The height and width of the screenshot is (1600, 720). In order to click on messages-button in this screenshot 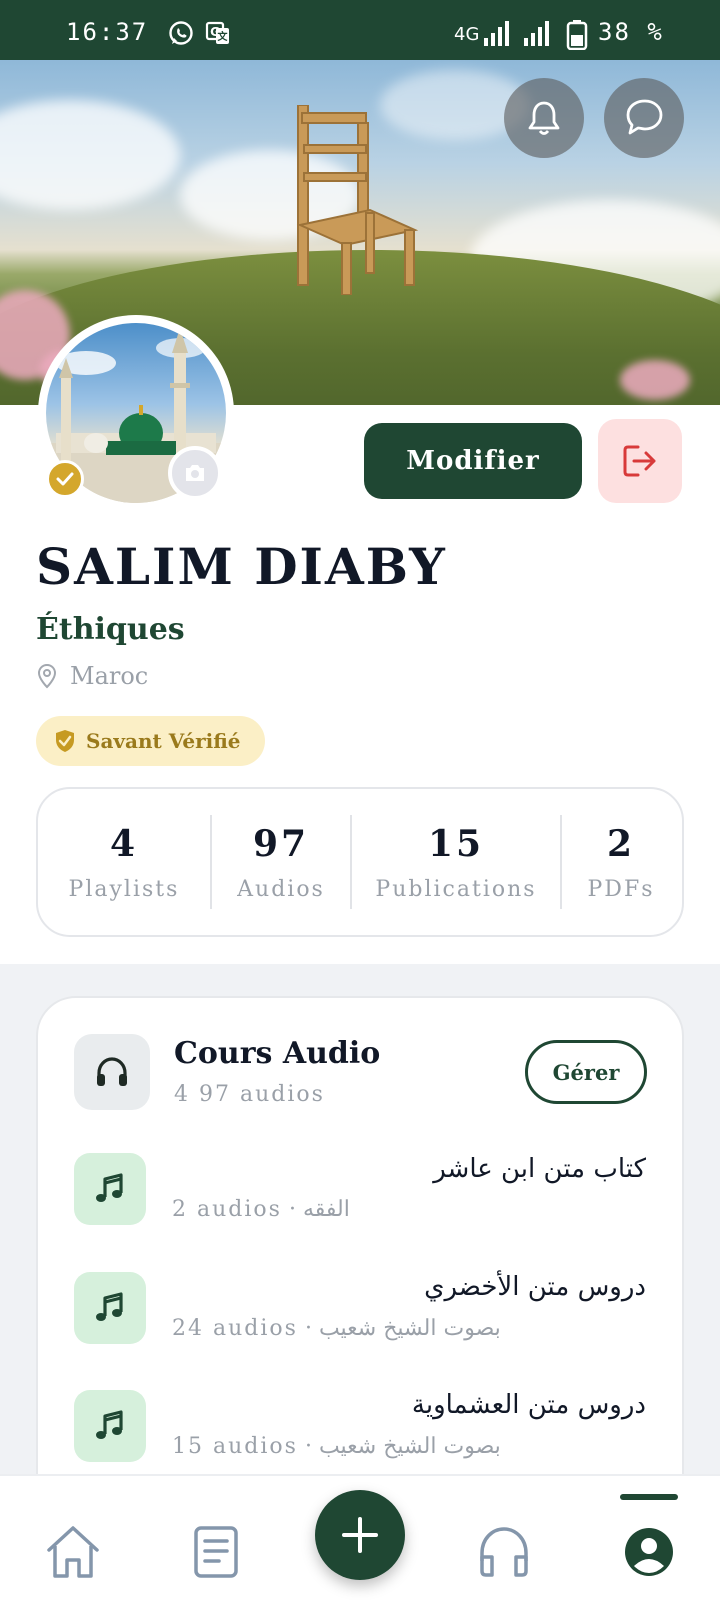, I will do `click(644, 118)`.